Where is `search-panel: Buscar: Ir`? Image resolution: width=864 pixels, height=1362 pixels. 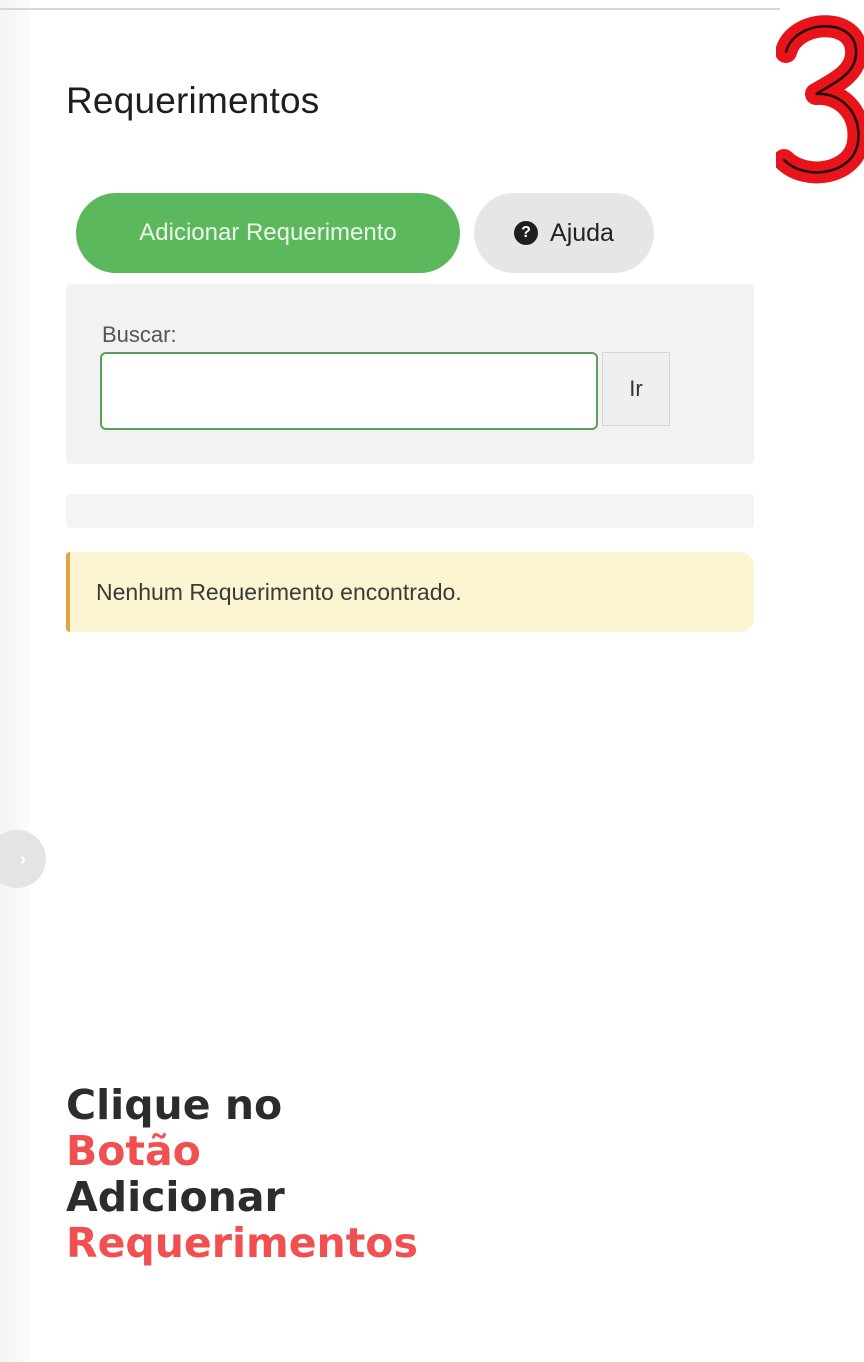
search-panel: Buscar: Ir is located at coordinates (410, 374).